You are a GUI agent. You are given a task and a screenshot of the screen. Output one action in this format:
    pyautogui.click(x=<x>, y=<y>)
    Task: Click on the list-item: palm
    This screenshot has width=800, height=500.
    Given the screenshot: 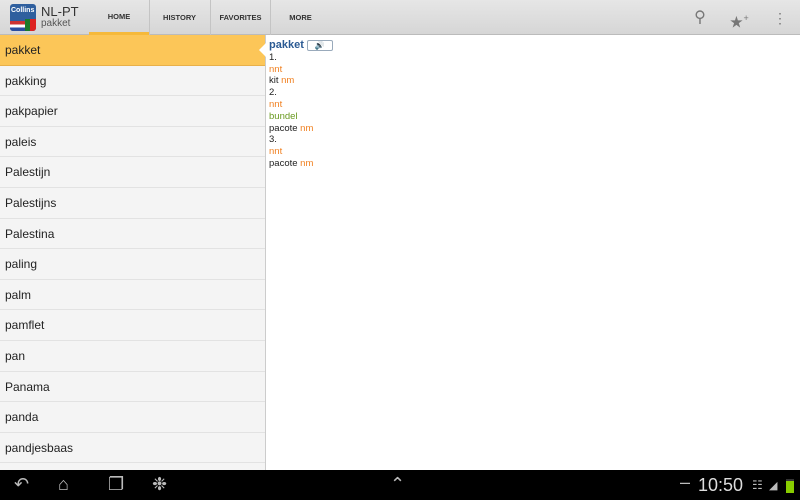 What is the action you would take?
    pyautogui.click(x=132, y=295)
    